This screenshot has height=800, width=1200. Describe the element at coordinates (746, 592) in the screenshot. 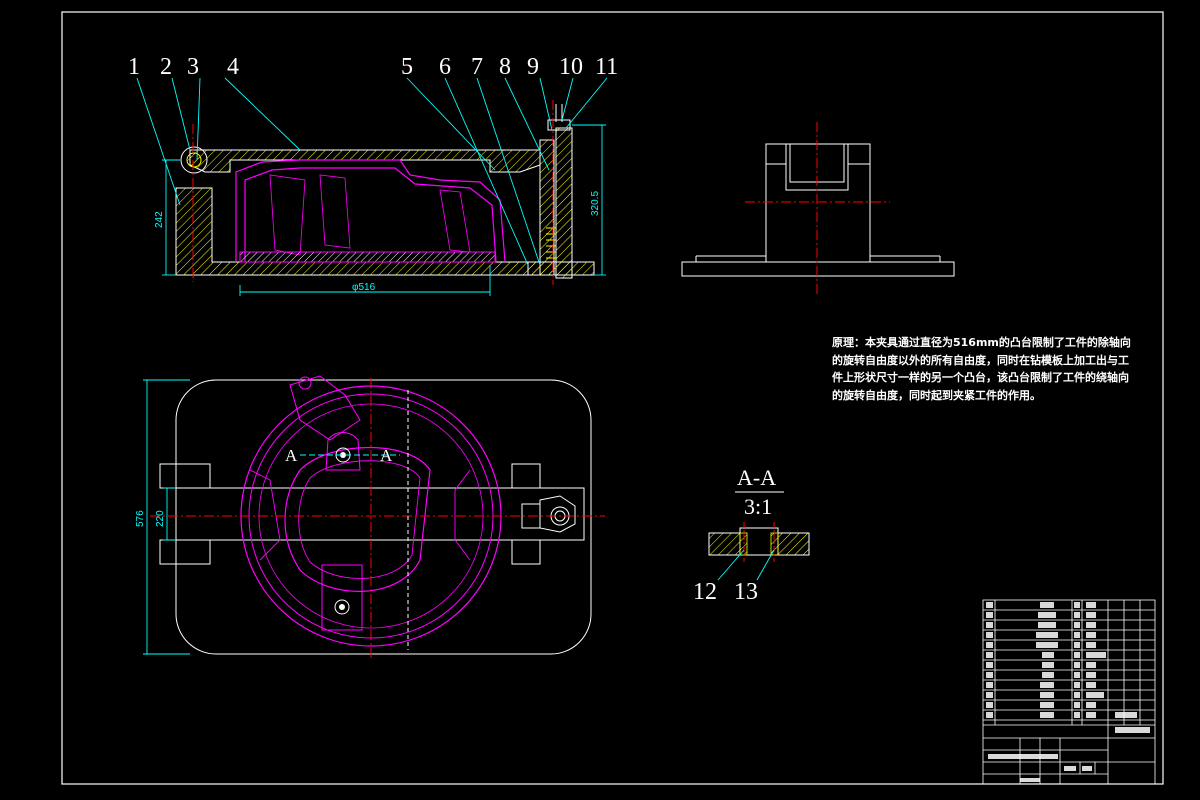

I see `part-label-13: 13` at that location.